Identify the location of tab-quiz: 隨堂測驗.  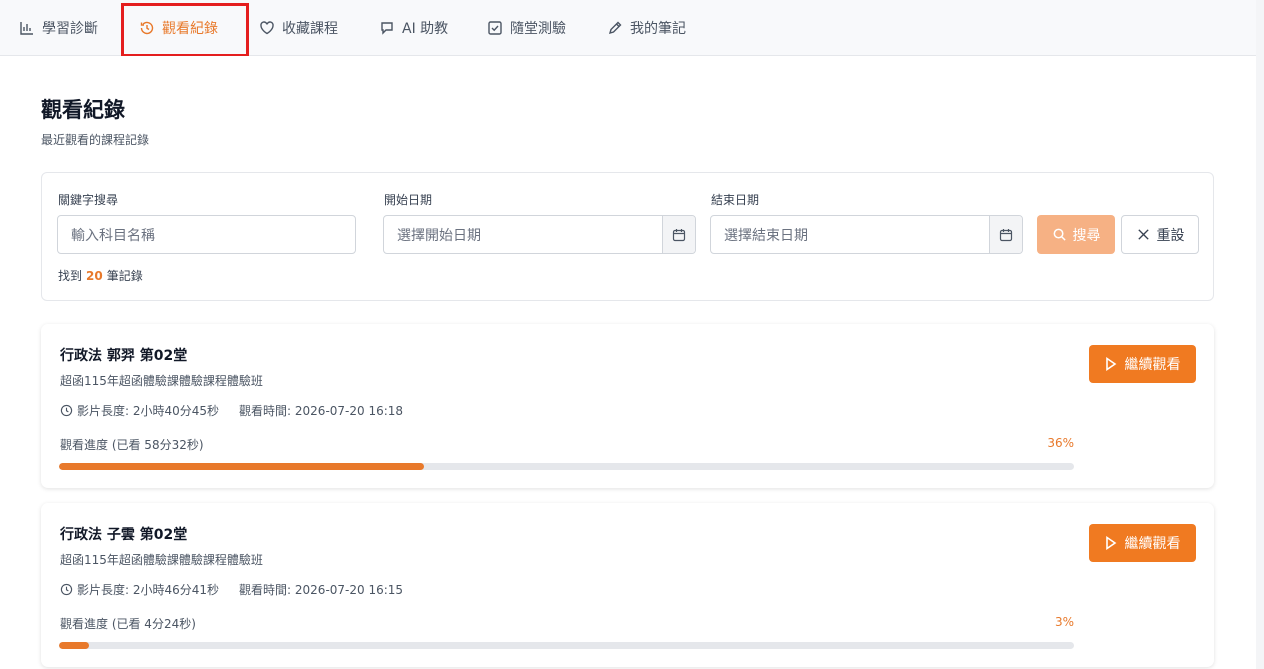
(526, 28).